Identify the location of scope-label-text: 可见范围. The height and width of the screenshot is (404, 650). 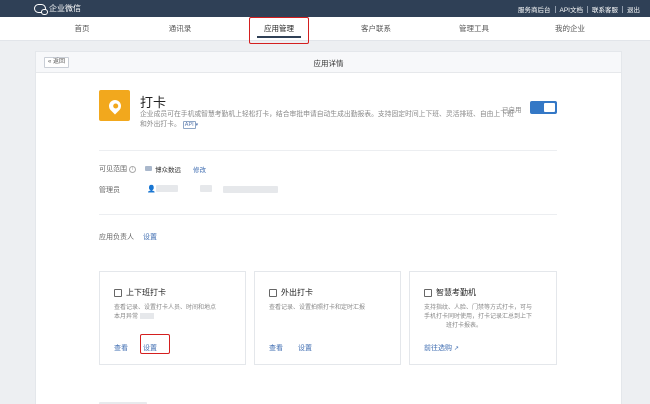
(113, 169).